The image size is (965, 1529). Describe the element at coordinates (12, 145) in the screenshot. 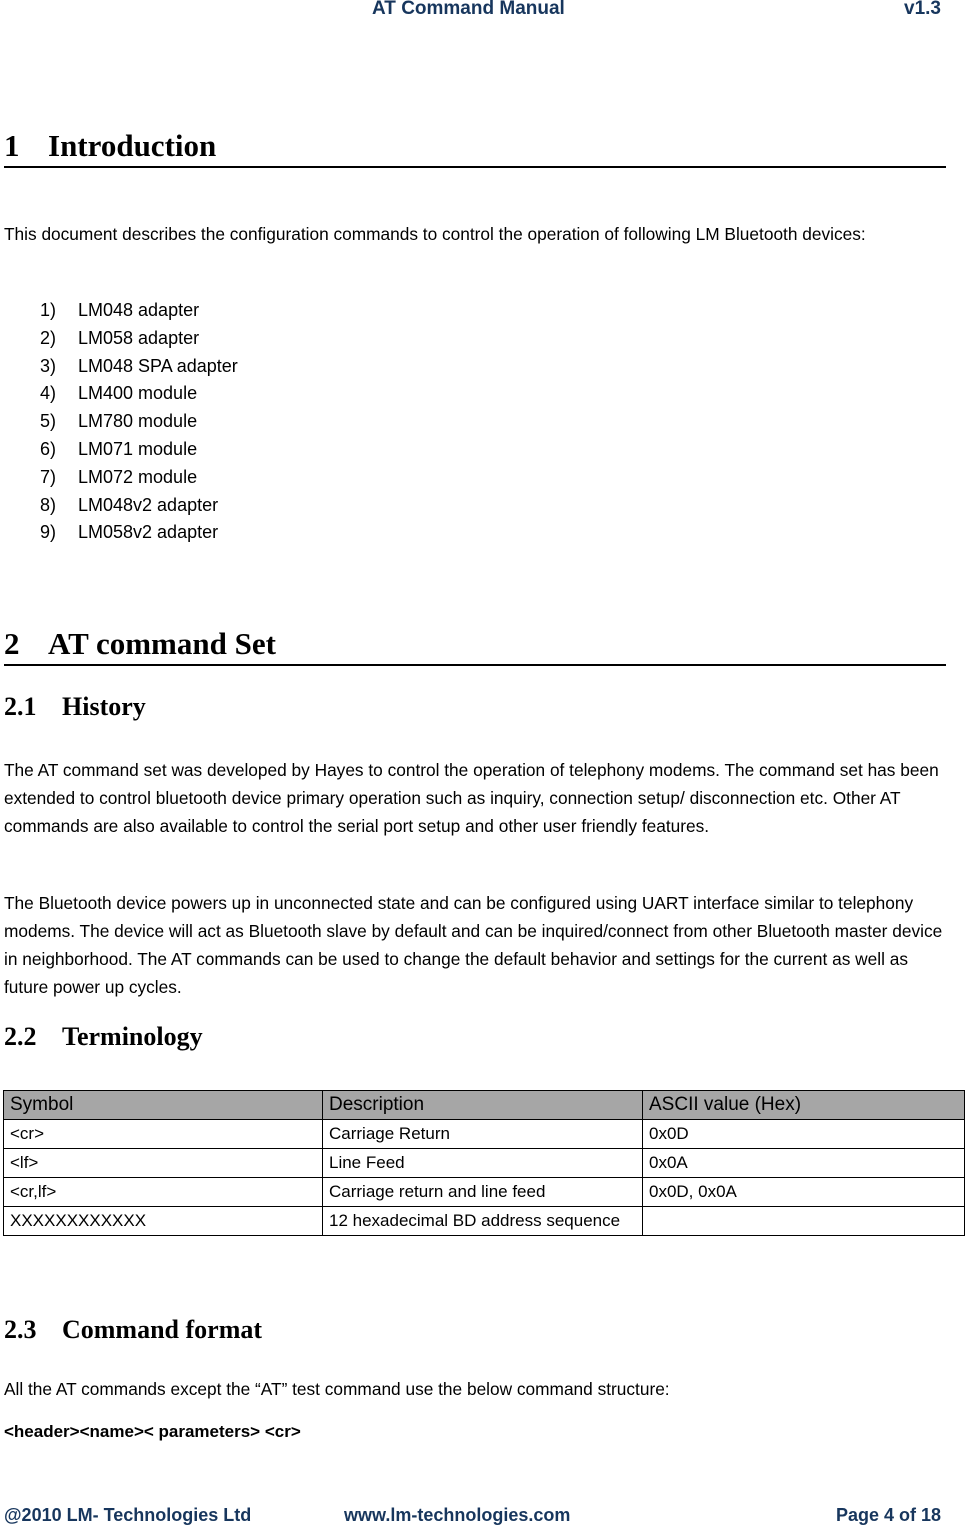

I see `heading-number: 1` at that location.